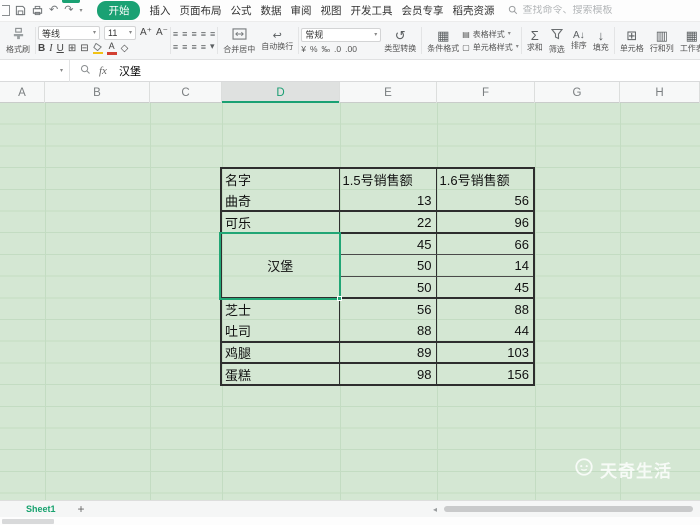 The image size is (700, 525). What do you see at coordinates (371, 10) in the screenshot?
I see `tab-developer: 开发工具` at bounding box center [371, 10].